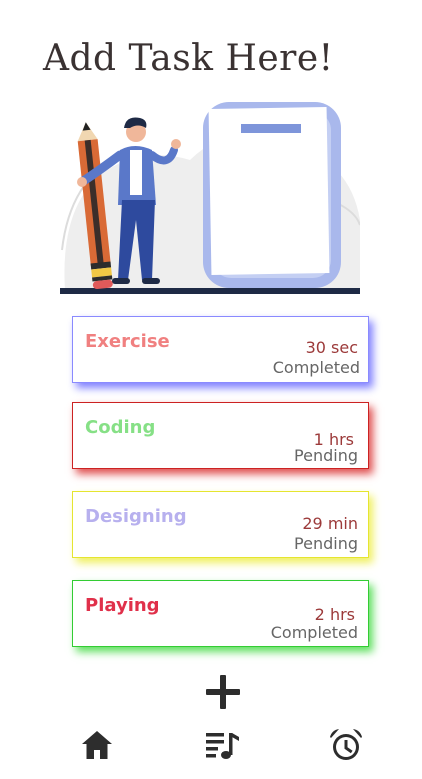 The height and width of the screenshot is (779, 422). I want to click on task-card-coding: Coding 1 hrs Pending, so click(220, 435).